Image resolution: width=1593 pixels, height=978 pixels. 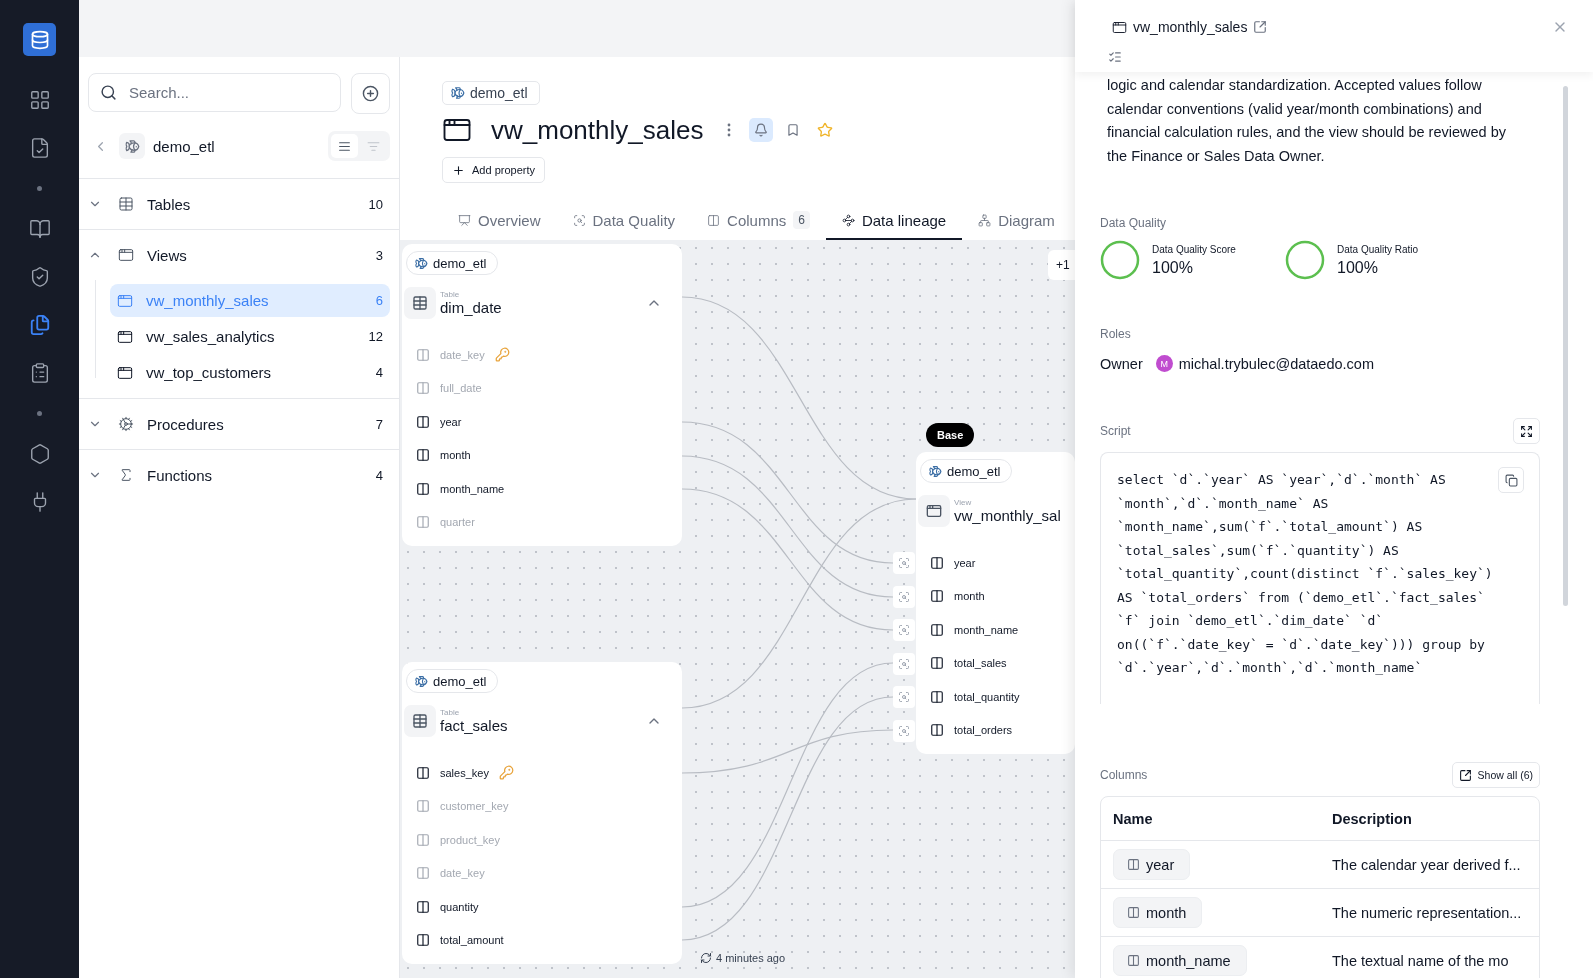 I want to click on search-icon, so click(x=108, y=92).